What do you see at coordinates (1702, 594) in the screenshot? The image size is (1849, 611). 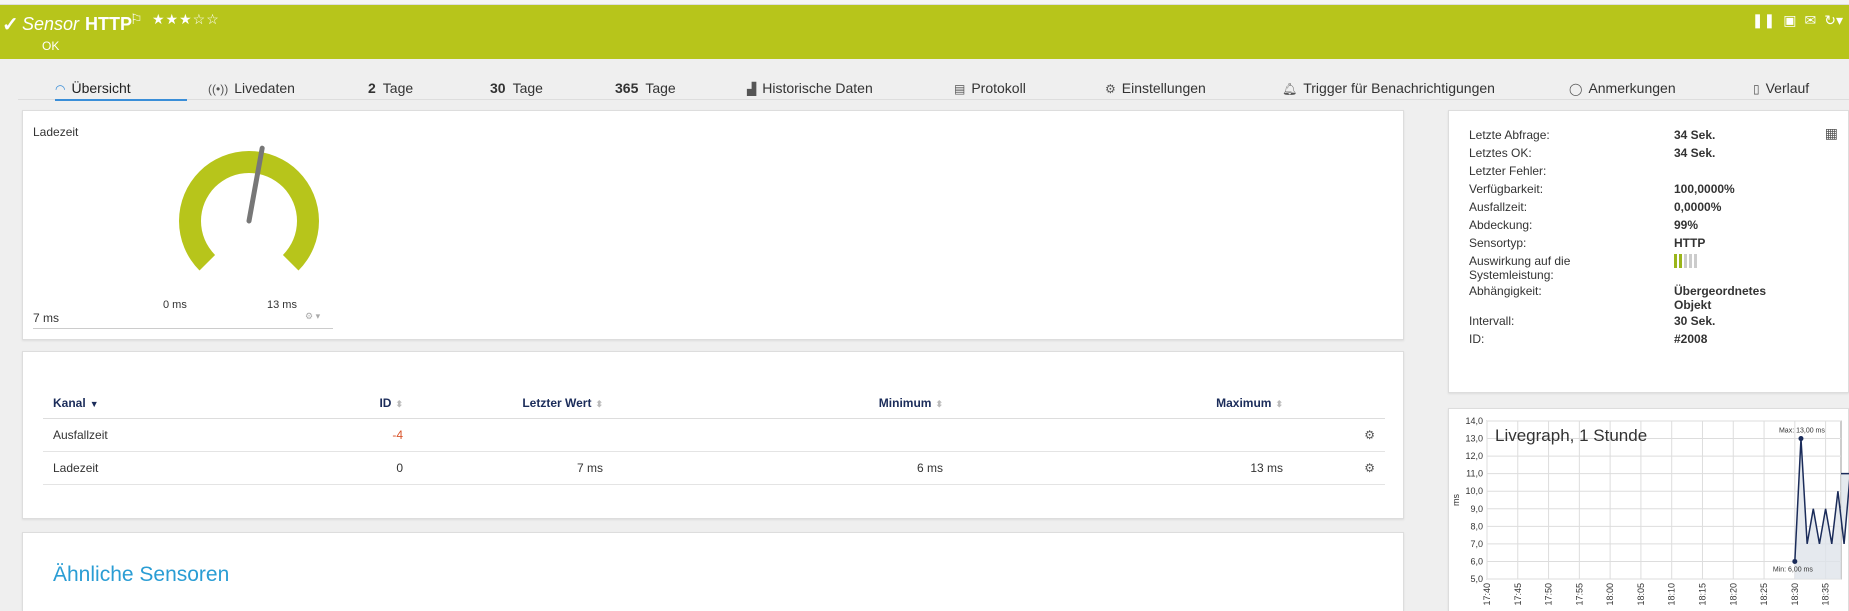 I see `x-tick-label: 18:15` at bounding box center [1702, 594].